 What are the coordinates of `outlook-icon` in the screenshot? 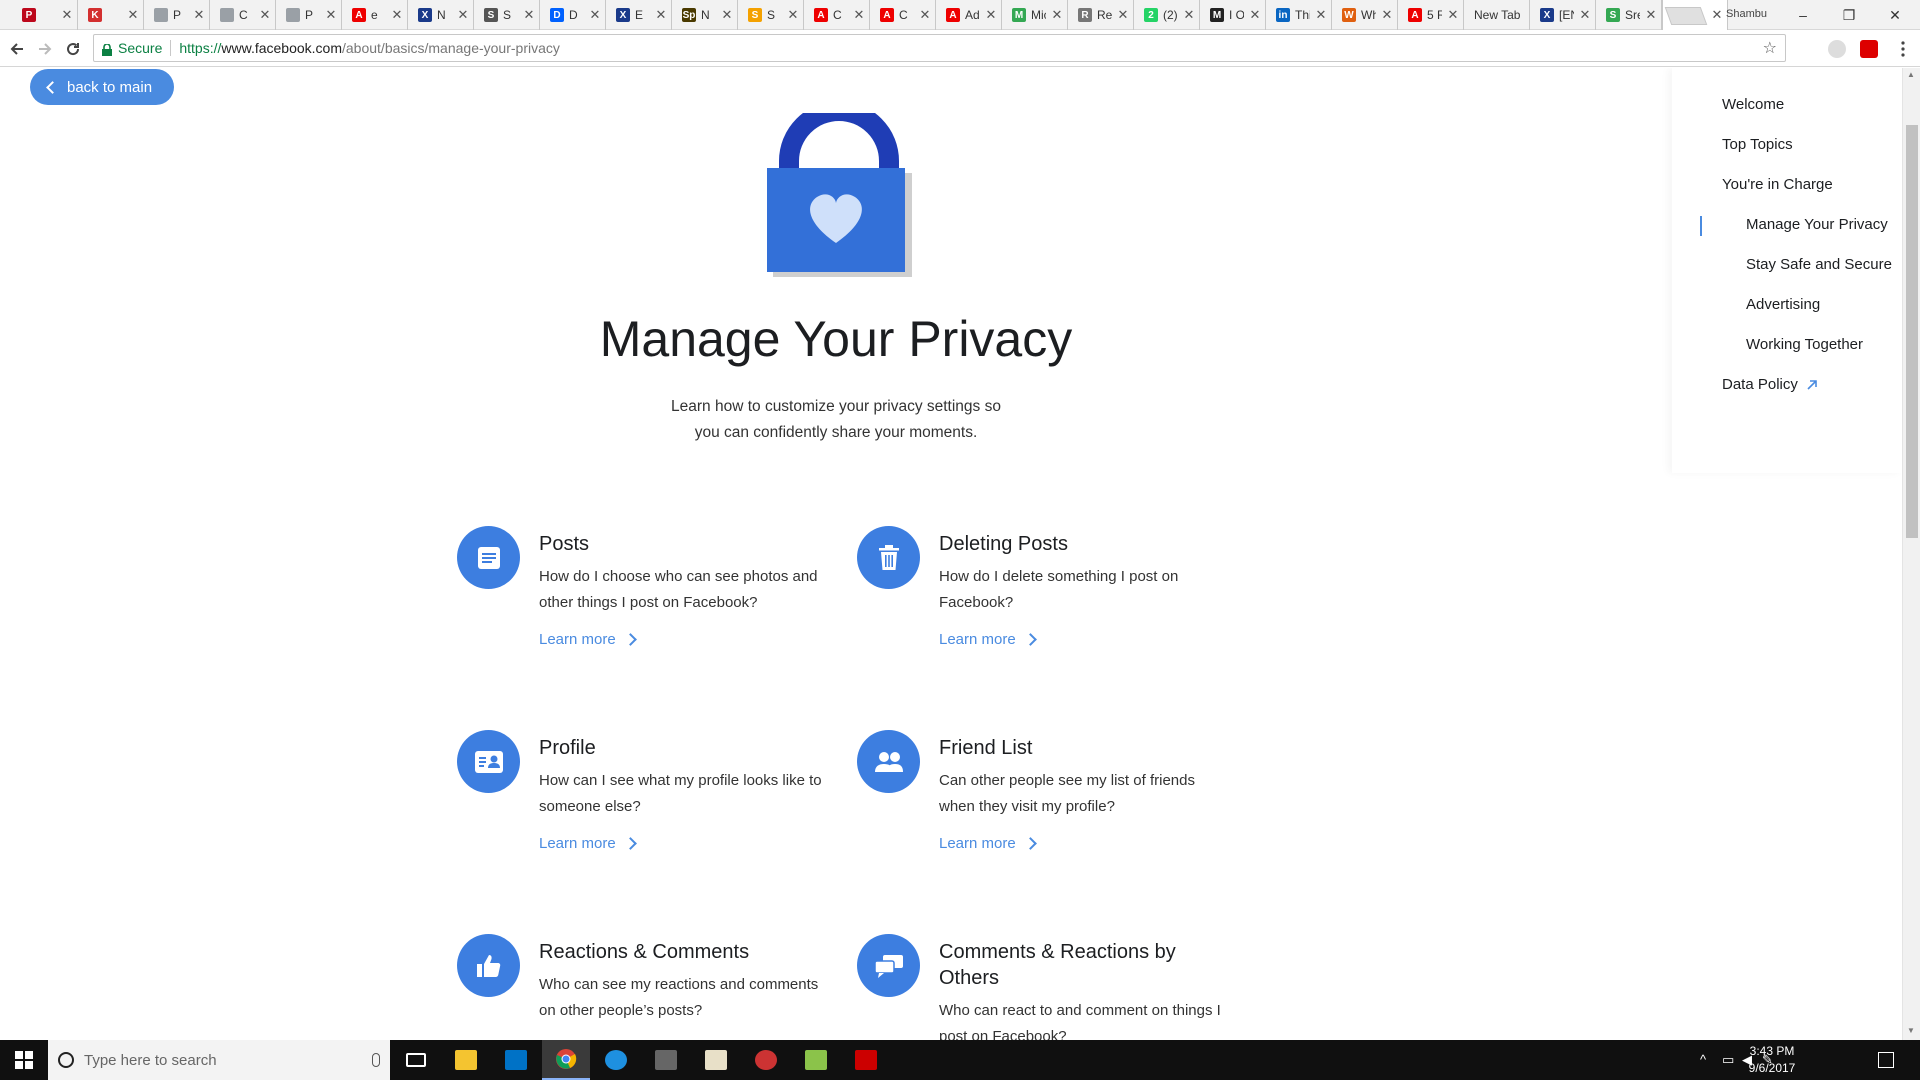 It's located at (516, 1060).